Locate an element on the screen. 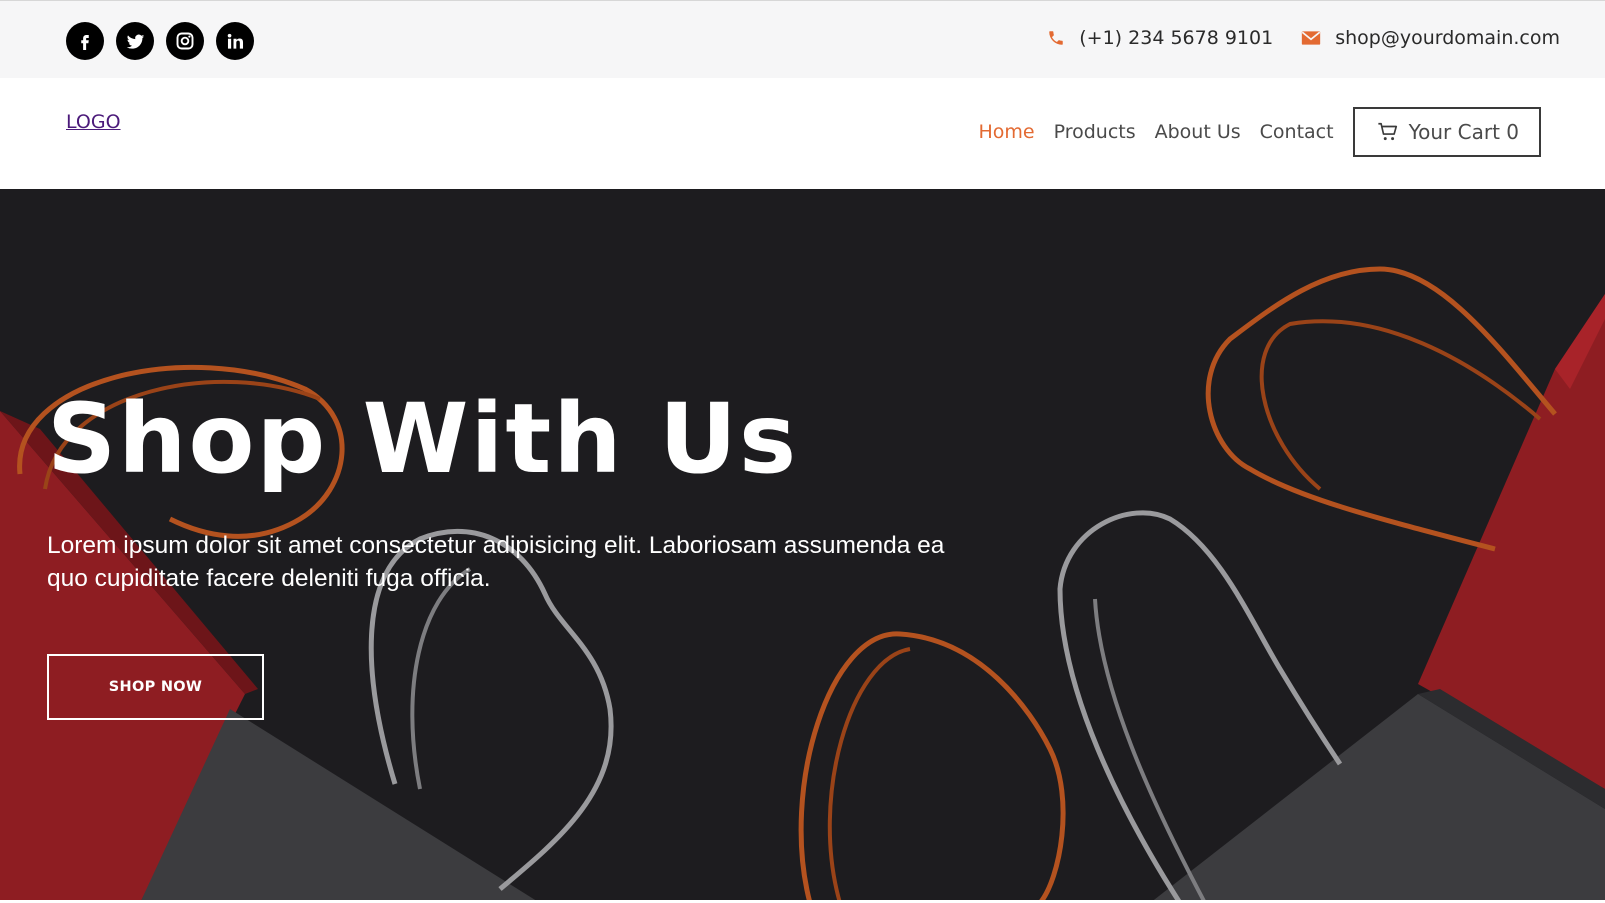  twitter-link is located at coordinates (135, 41).